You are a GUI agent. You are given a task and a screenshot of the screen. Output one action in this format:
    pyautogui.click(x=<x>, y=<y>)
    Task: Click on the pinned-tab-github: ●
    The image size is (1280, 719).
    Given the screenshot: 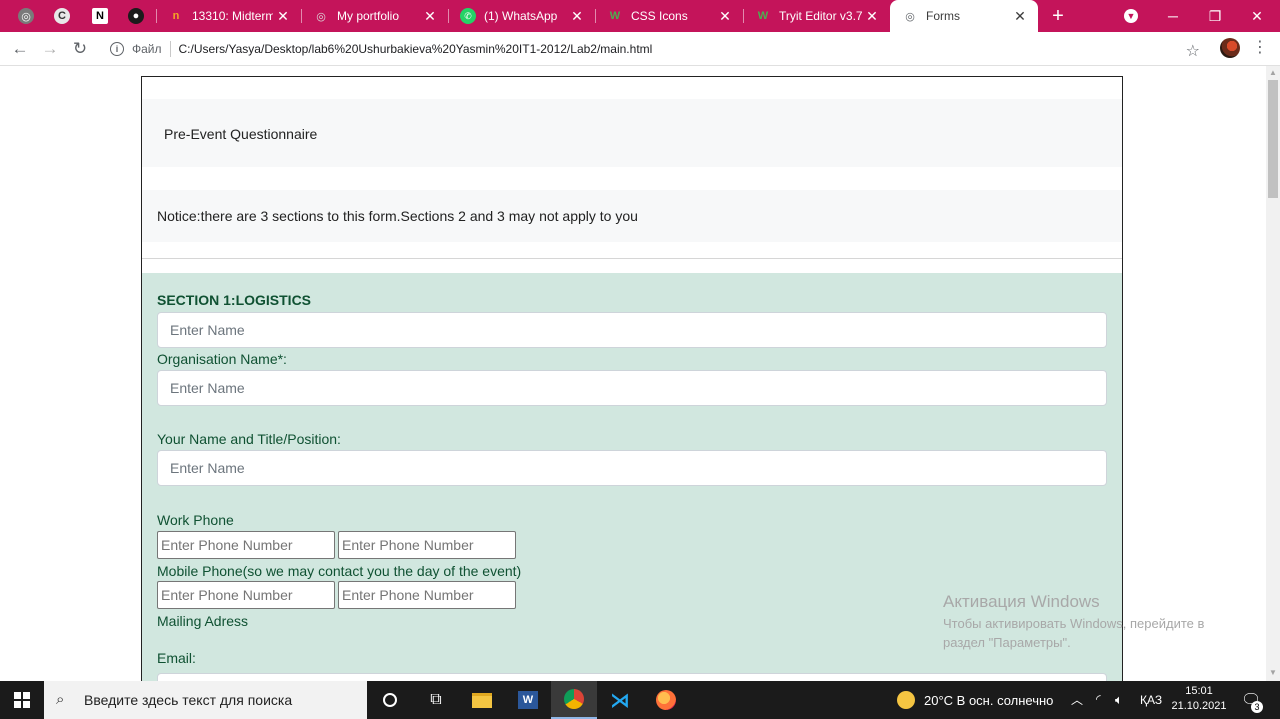 What is the action you would take?
    pyautogui.click(x=136, y=16)
    